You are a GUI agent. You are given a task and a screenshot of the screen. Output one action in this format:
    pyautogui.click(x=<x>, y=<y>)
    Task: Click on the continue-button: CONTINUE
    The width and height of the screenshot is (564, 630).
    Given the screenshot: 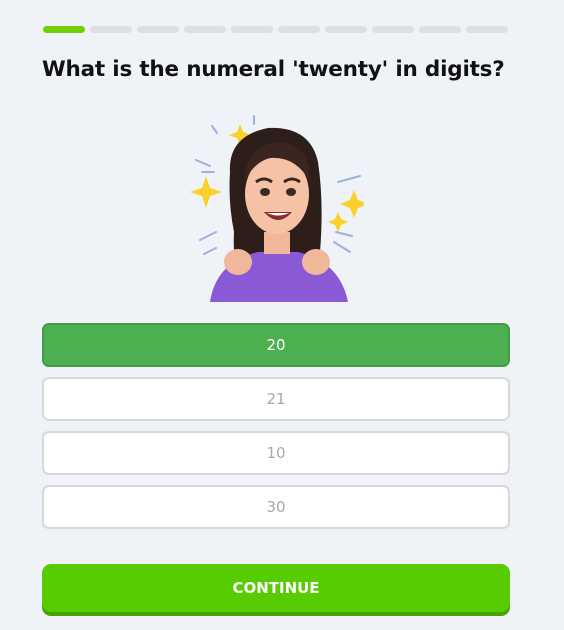 What is the action you would take?
    pyautogui.click(x=276, y=588)
    